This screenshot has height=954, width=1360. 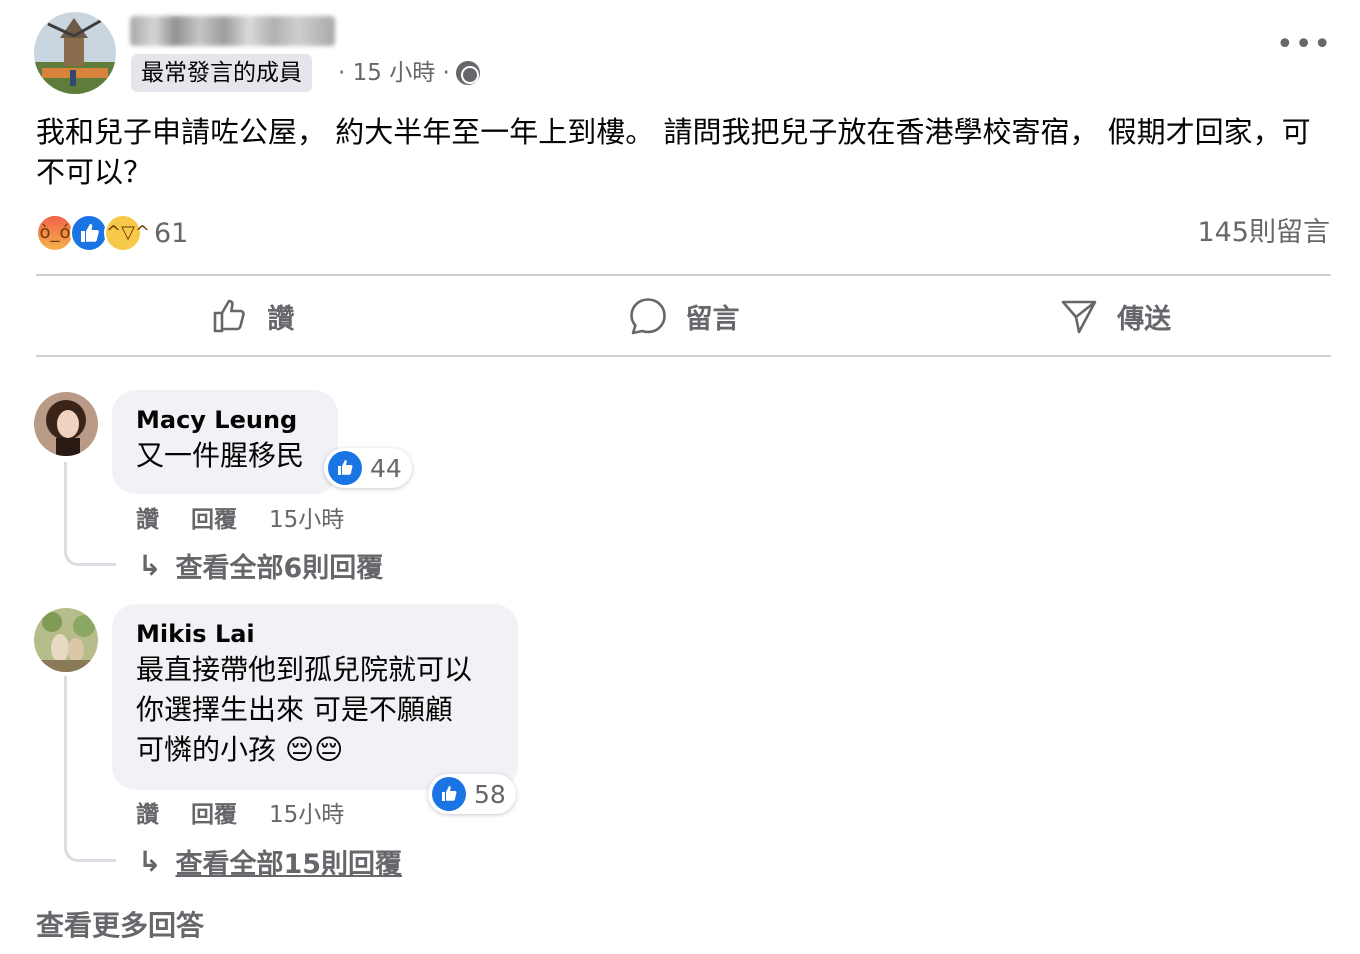 What do you see at coordinates (279, 568) in the screenshot?
I see `view-replies-label: 查看全部6則回覆` at bounding box center [279, 568].